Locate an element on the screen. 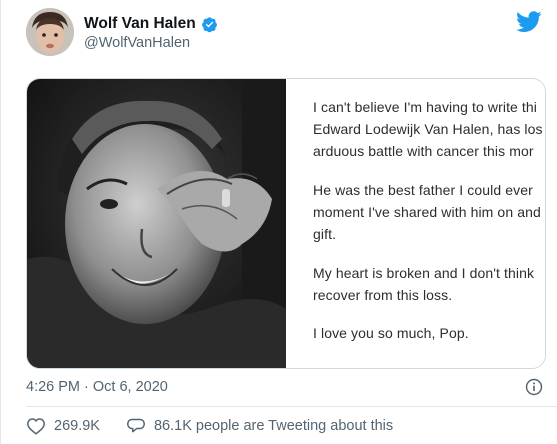  note-line: I love you so much, Pop. is located at coordinates (391, 333).